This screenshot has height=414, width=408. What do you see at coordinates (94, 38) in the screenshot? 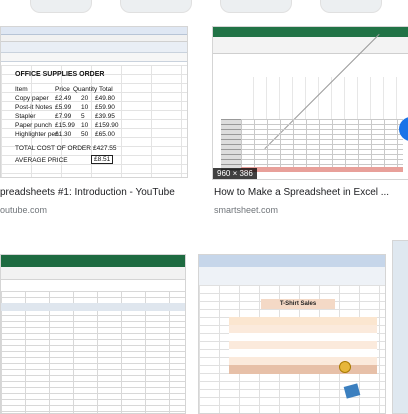
I see `menu-bar` at bounding box center [94, 38].